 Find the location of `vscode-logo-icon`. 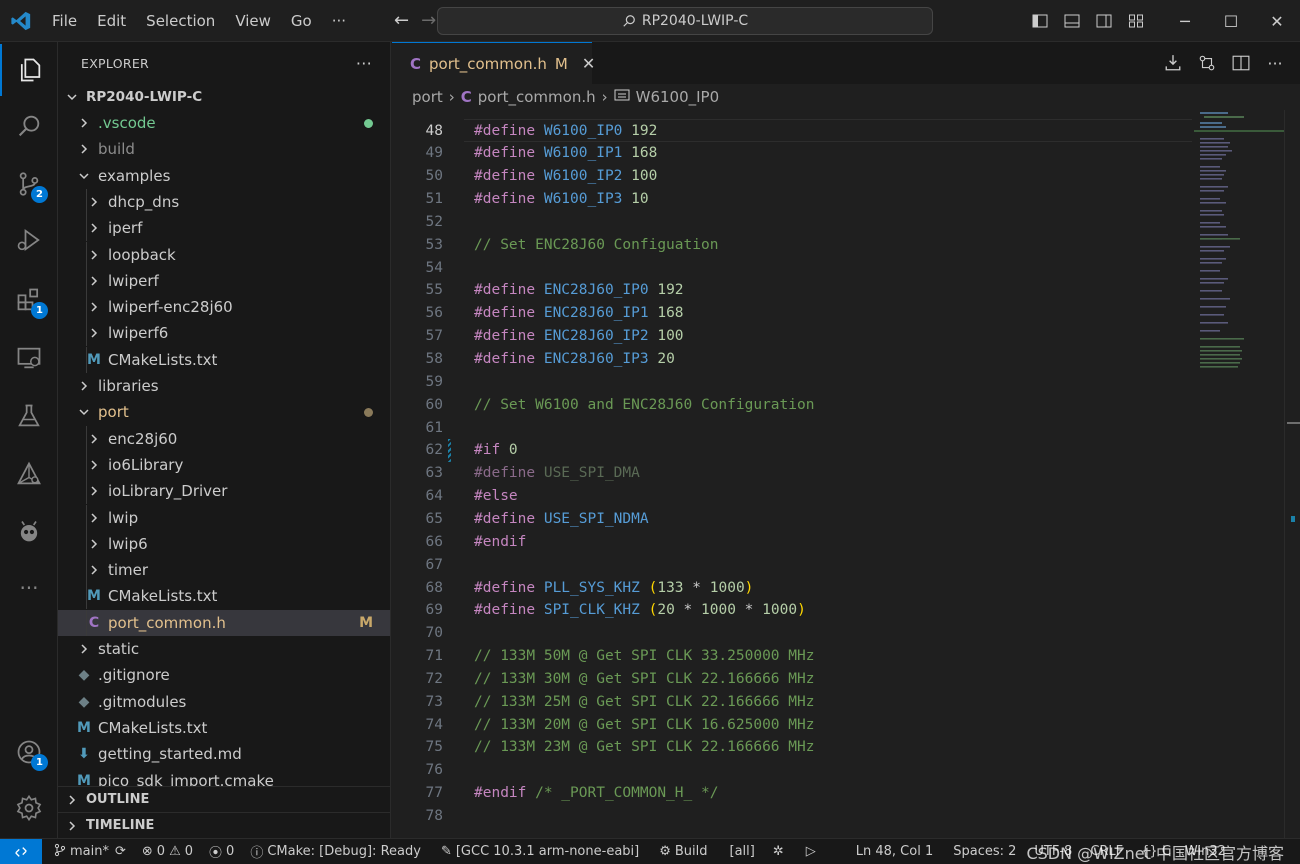

vscode-logo-icon is located at coordinates (21, 21).